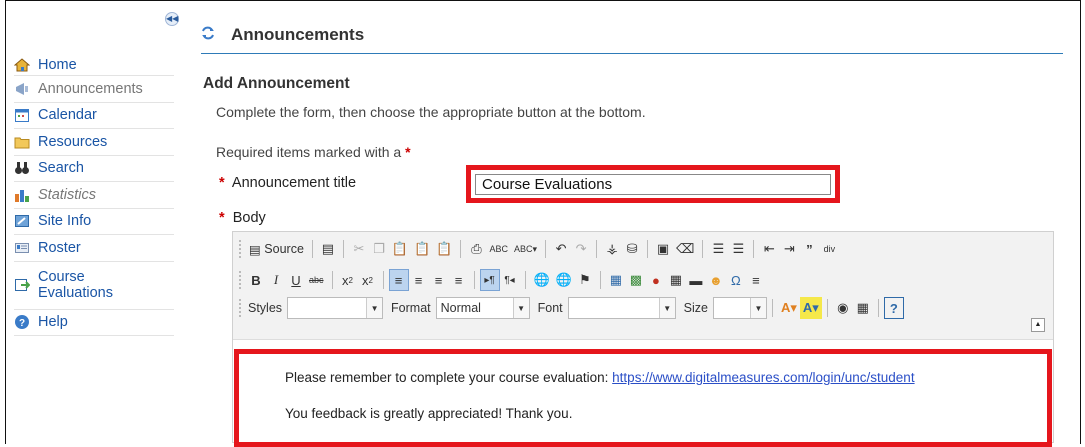  Describe the element at coordinates (636, 280) in the screenshot. I see `media-icon: ▩` at that location.